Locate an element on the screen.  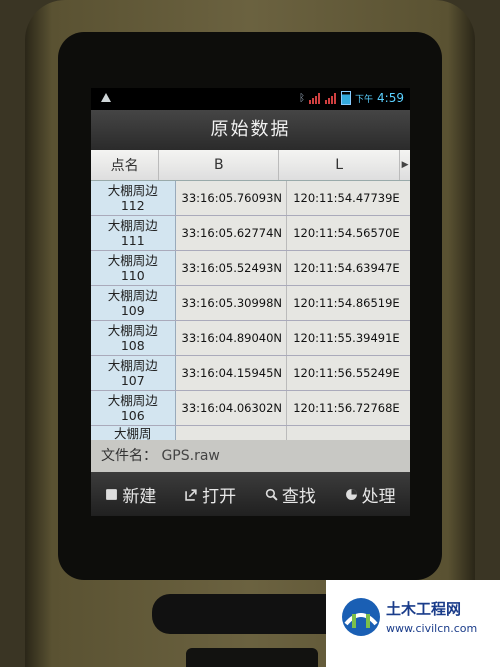
cell-b: 33:16:05.76093N is located at coordinates (231, 198).